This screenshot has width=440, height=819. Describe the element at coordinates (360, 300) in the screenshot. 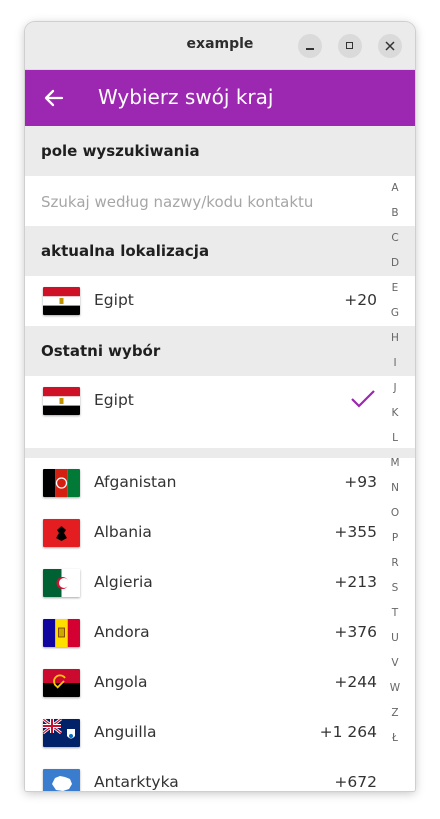

I see `country-code: +20` at that location.